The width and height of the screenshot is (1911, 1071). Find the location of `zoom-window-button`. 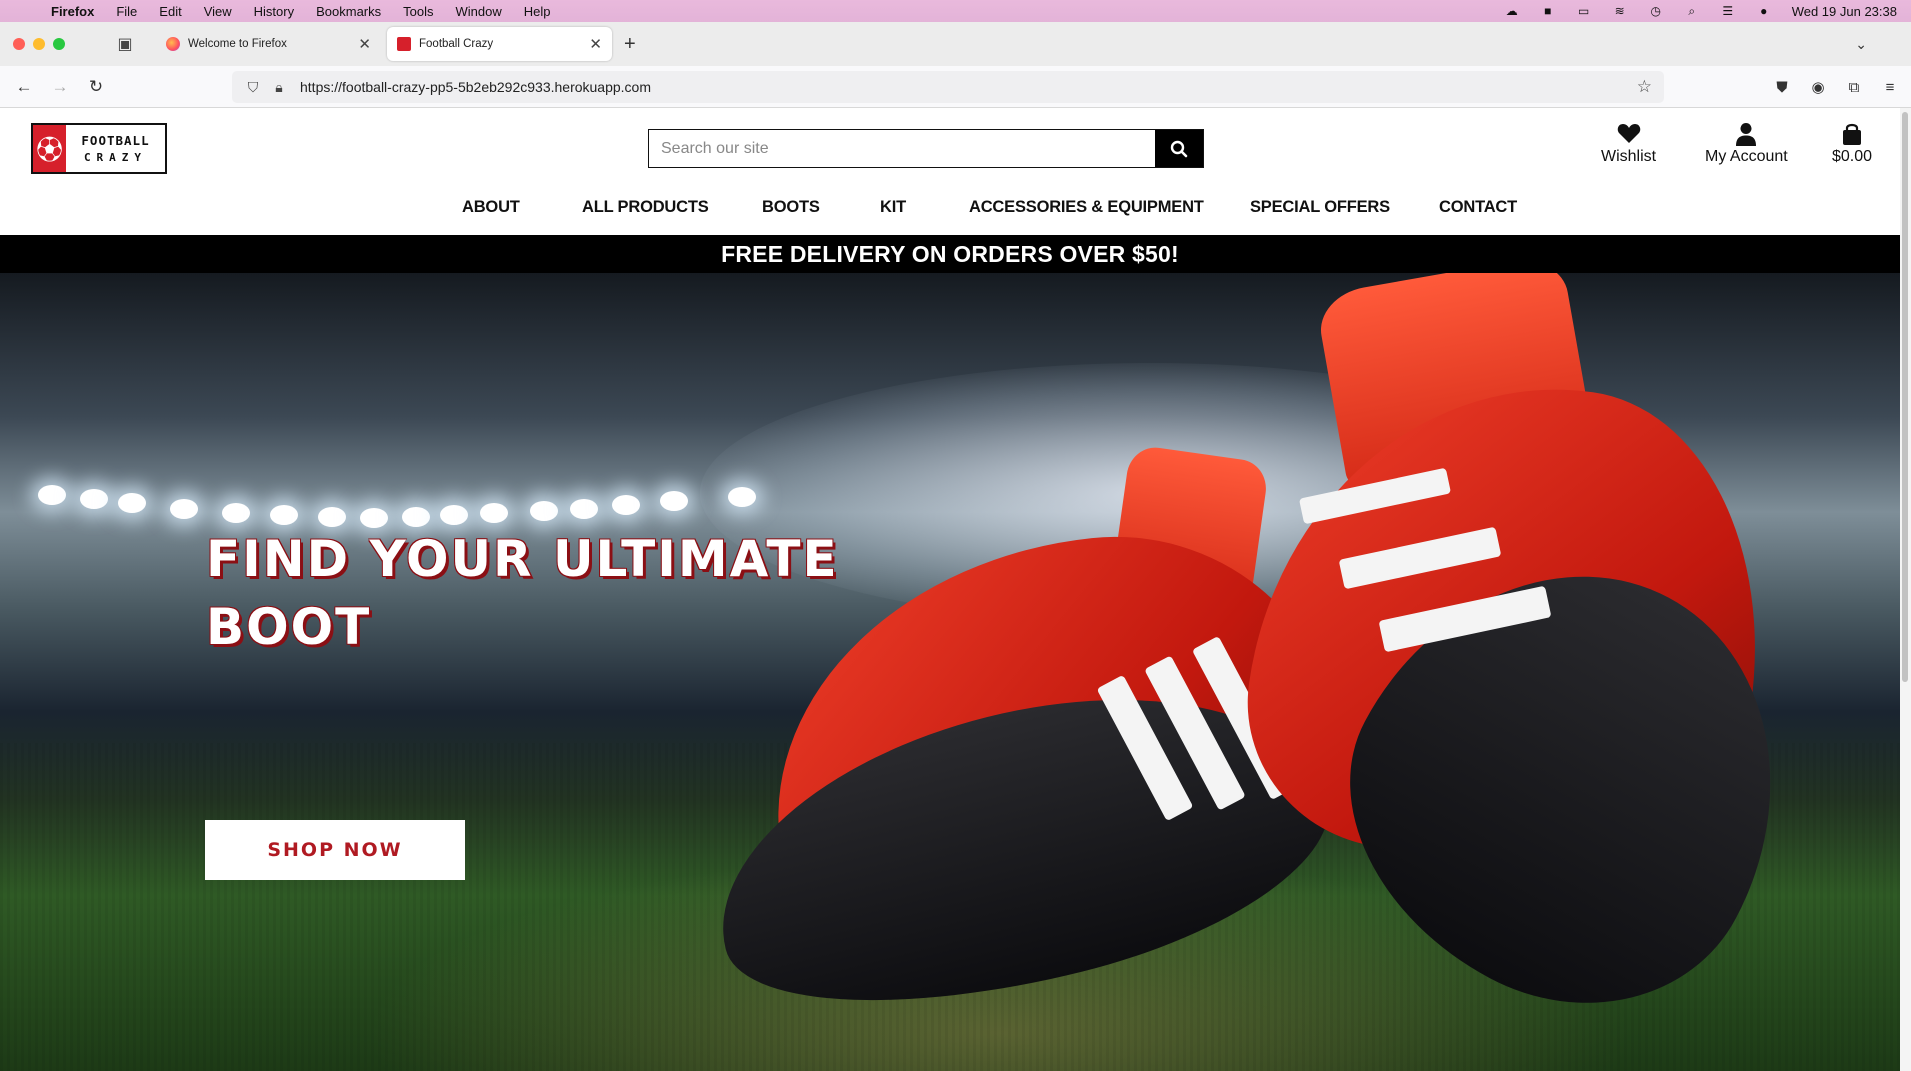

zoom-window-button is located at coordinates (59, 44).